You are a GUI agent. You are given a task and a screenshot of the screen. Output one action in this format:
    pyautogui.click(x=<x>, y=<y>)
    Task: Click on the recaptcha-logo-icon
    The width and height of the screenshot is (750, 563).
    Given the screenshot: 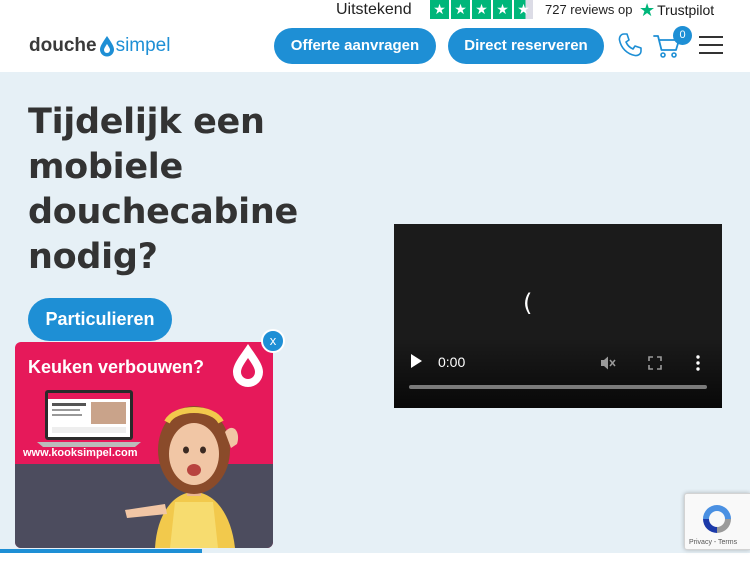 What is the action you would take?
    pyautogui.click(x=717, y=519)
    